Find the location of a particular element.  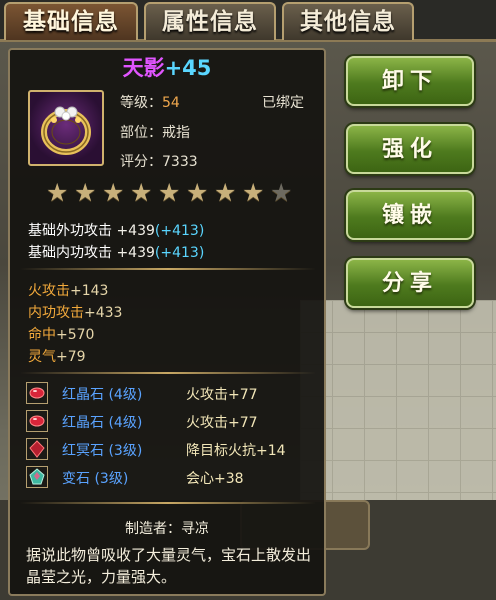

attr-label: 火攻击 is located at coordinates (49, 291).